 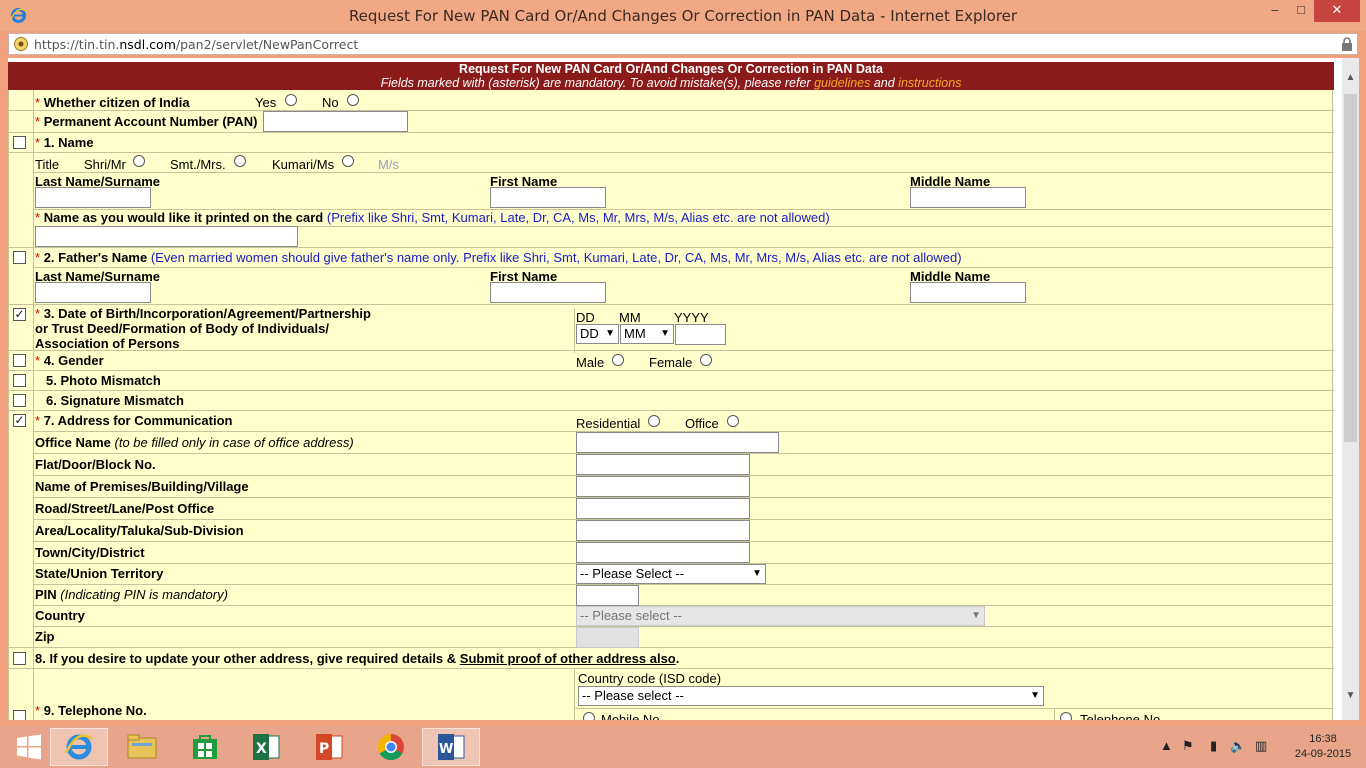 What do you see at coordinates (19, 314) in the screenshot?
I see `dob-checkbox: ✓` at bounding box center [19, 314].